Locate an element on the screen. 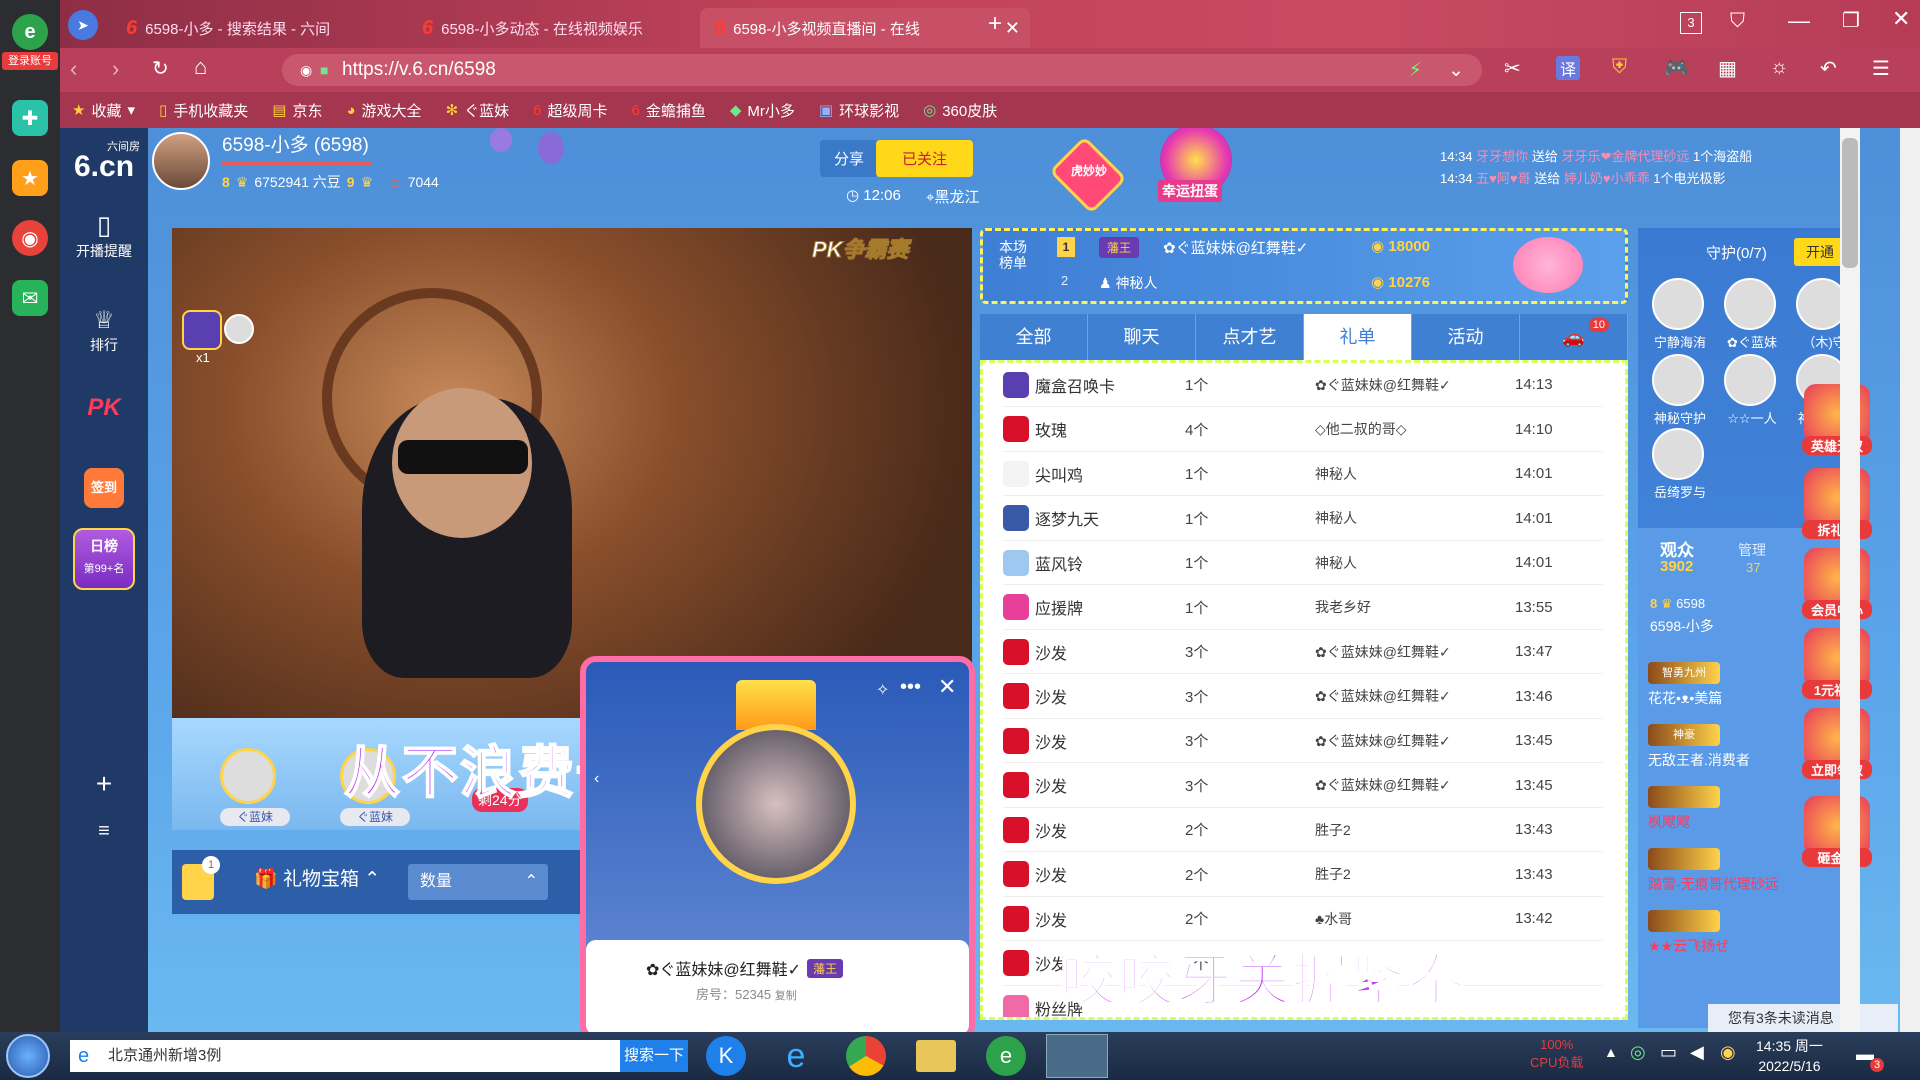 The width and height of the screenshot is (1920, 1080). close-tab-icon: ✕ is located at coordinates (1012, 28).